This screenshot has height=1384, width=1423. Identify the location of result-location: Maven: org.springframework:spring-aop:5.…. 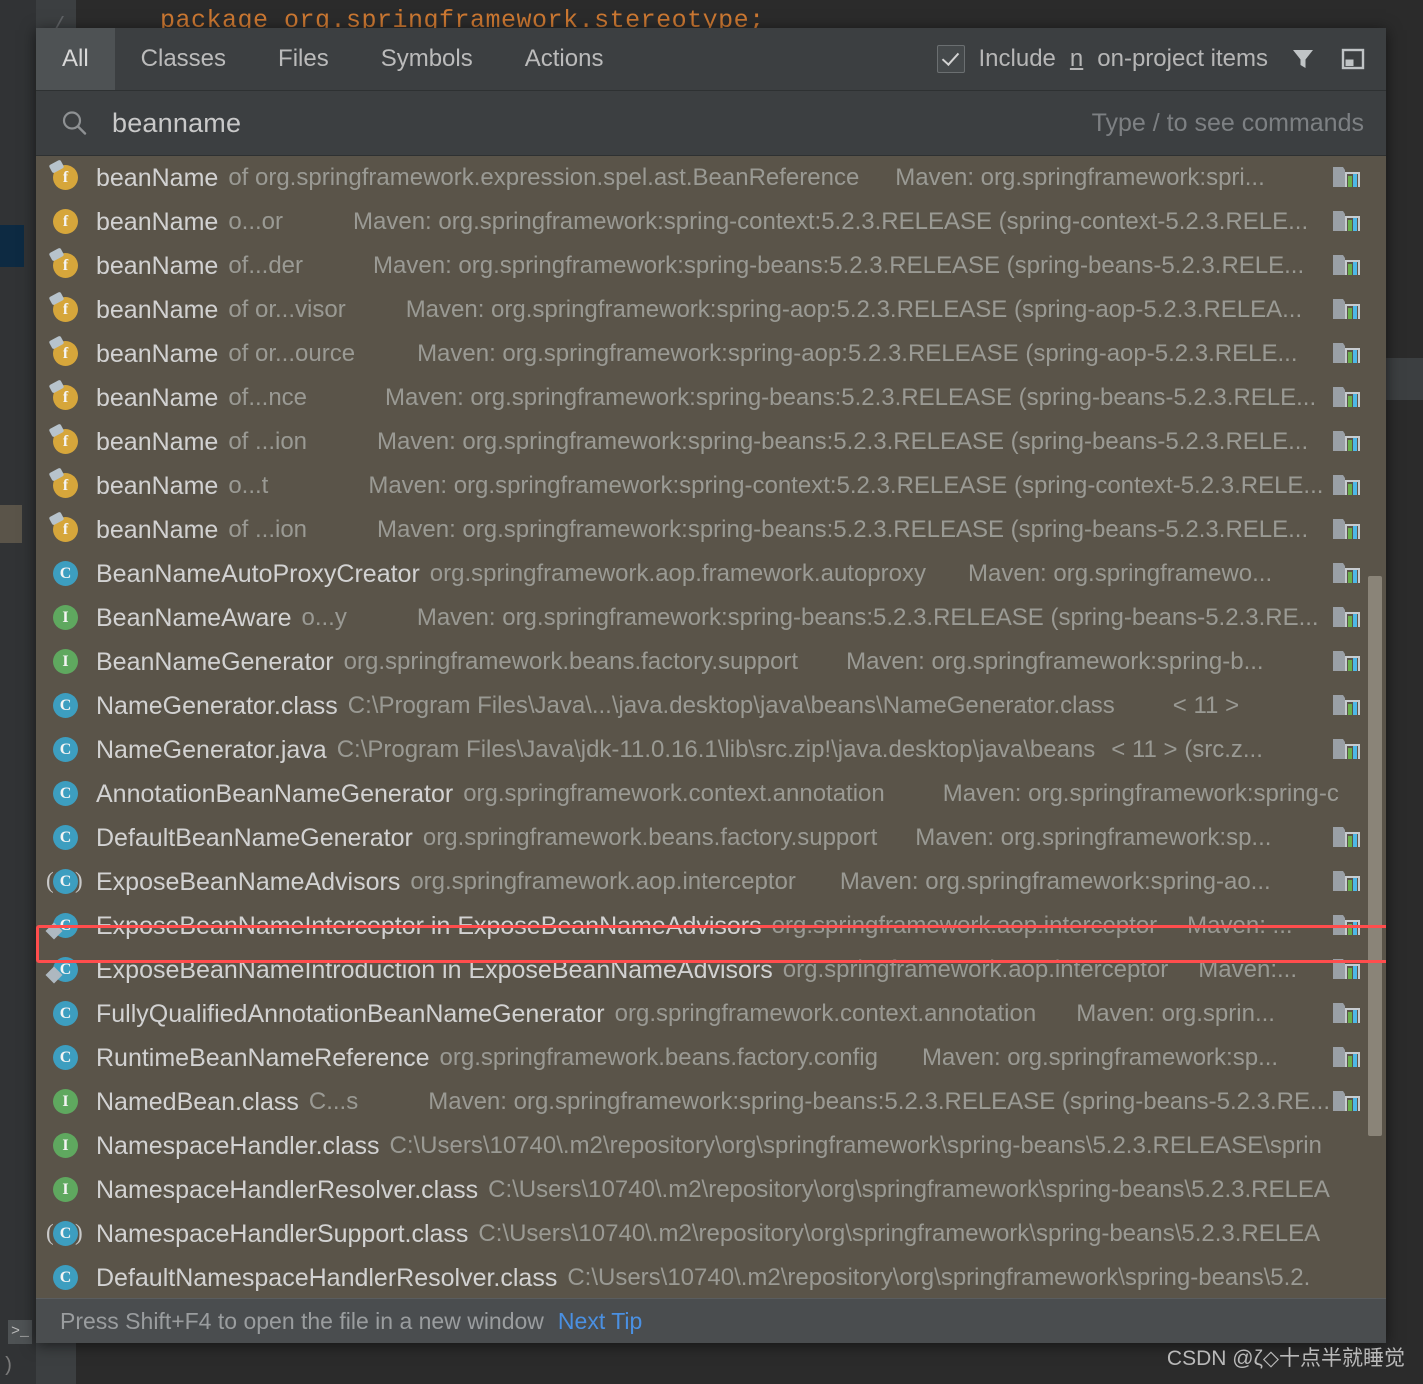
(854, 309).